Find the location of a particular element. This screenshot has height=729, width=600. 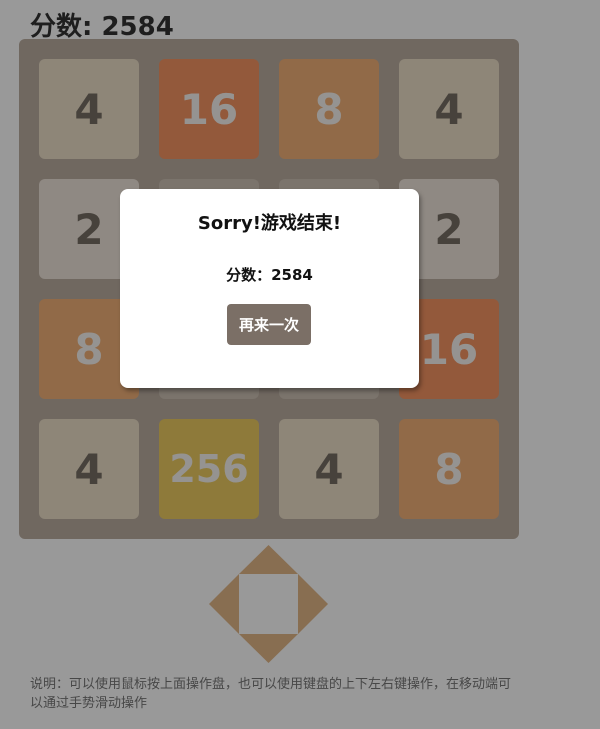

restart-button: 再来一次 is located at coordinates (269, 324).